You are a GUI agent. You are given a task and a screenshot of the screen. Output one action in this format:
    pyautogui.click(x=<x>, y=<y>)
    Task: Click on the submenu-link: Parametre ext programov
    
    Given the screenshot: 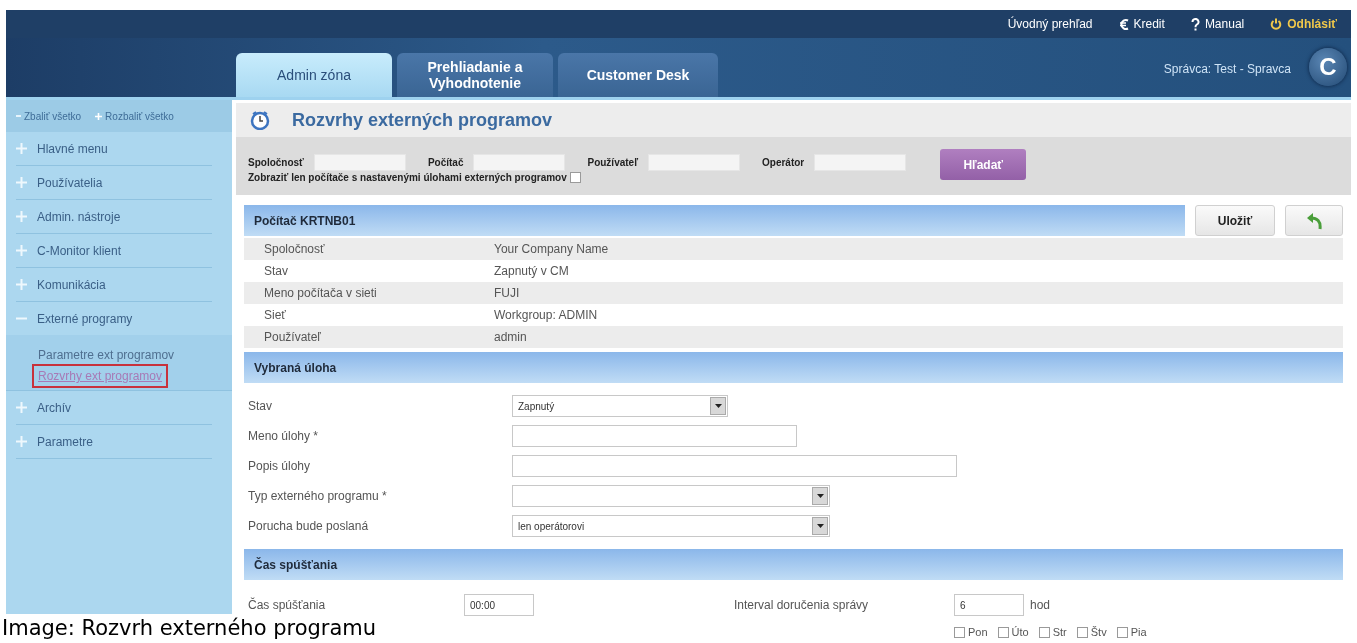 What is the action you would take?
    pyautogui.click(x=106, y=355)
    